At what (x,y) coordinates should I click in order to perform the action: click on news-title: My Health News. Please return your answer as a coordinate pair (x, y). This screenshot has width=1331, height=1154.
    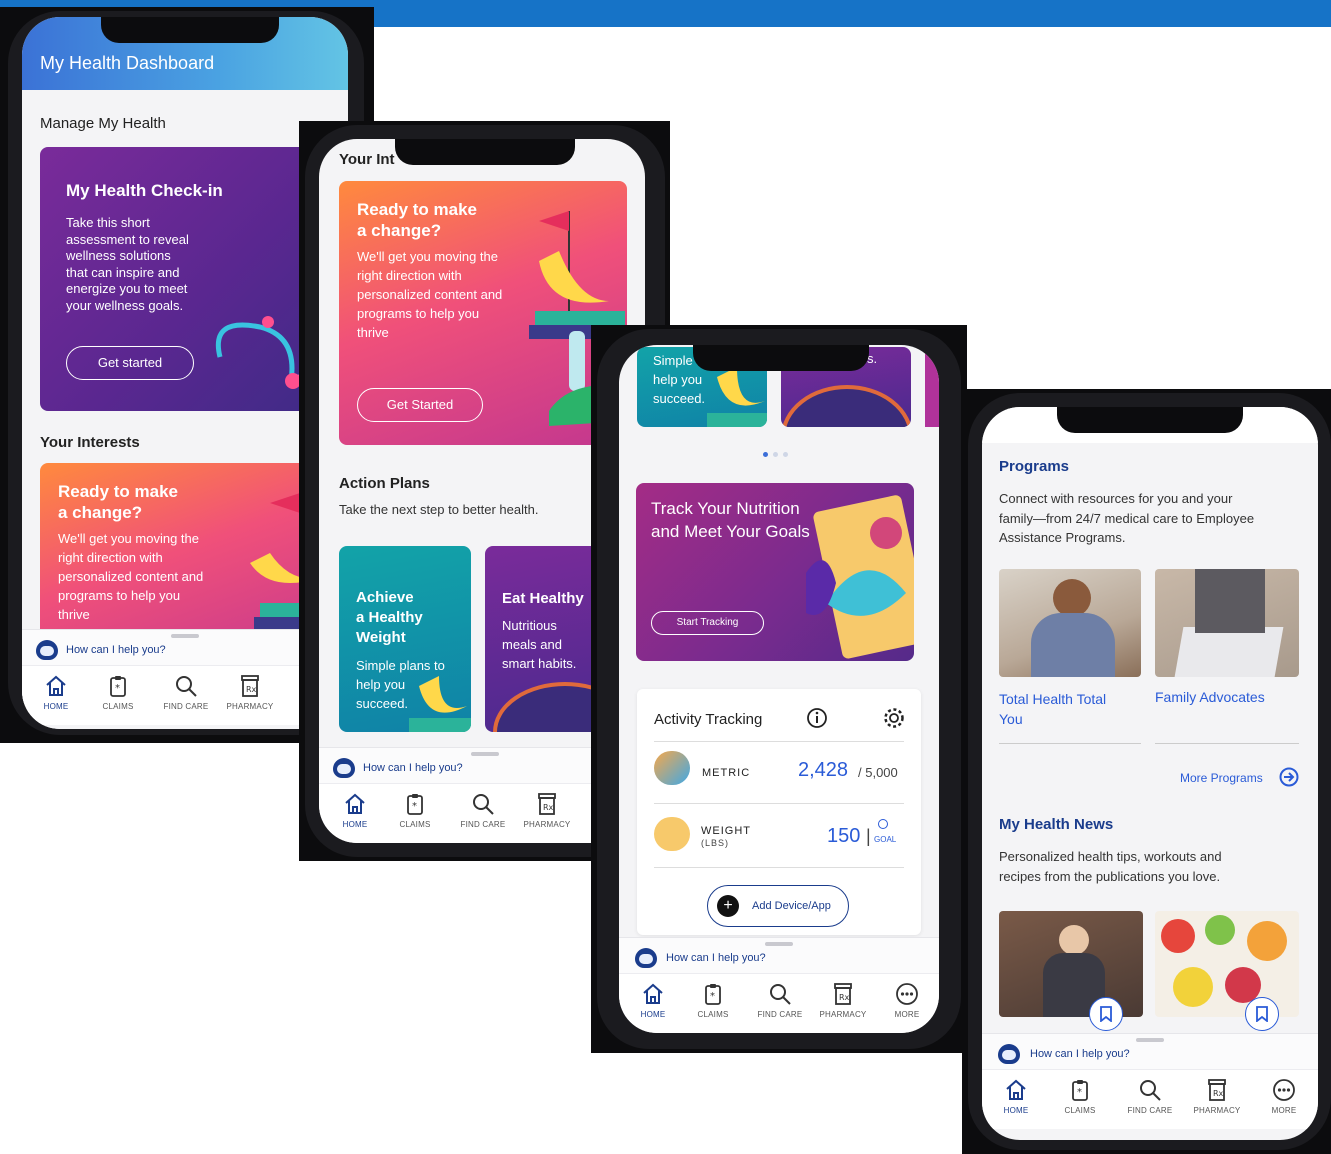
    Looking at the image, I should click on (1056, 824).